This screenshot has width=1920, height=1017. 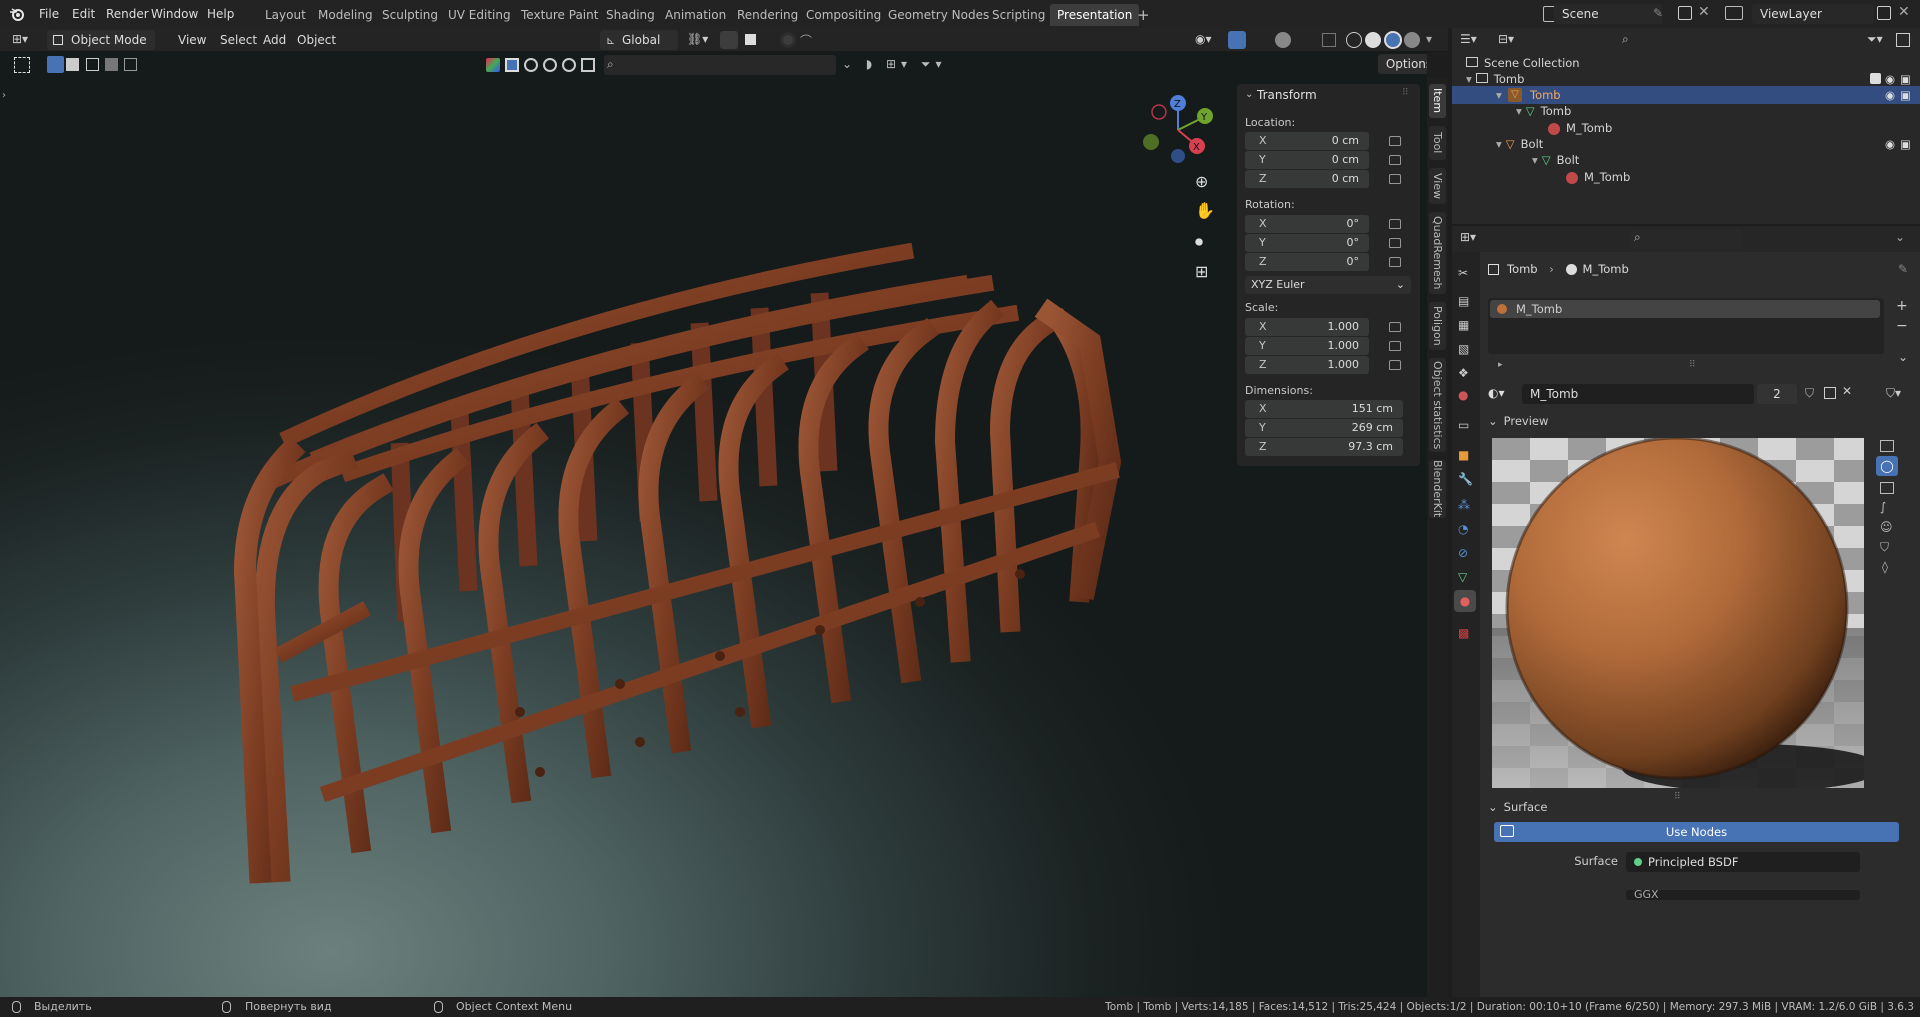 What do you see at coordinates (1686, 239) in the screenshot?
I see `properties-search-field` at bounding box center [1686, 239].